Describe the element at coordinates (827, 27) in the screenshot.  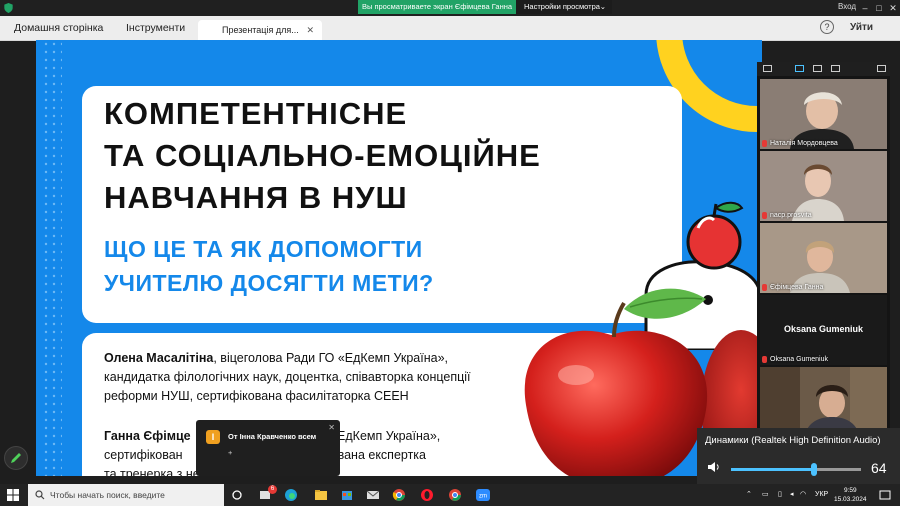
I see `help-icon: ?` at that location.